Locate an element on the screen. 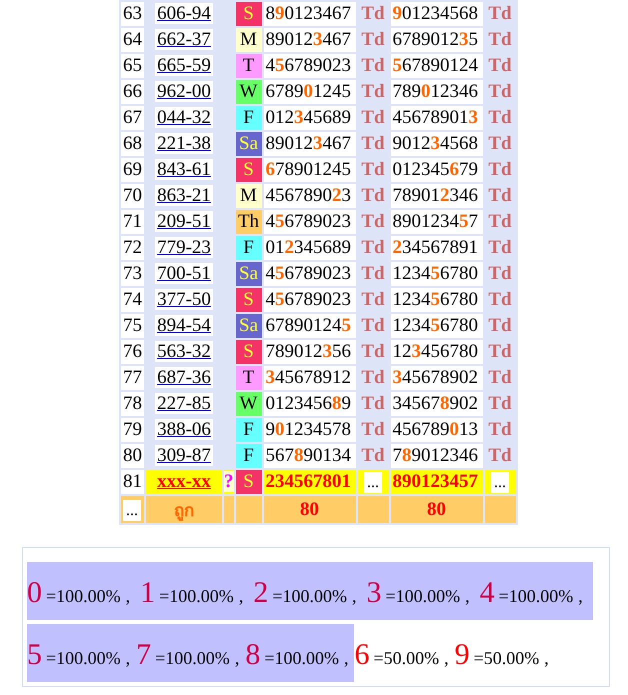 The width and height of the screenshot is (628, 695). code-link: 894-54 is located at coordinates (184, 325).